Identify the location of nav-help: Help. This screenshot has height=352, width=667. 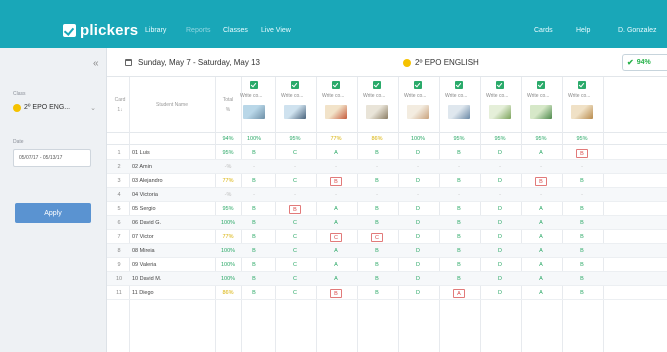
(583, 30).